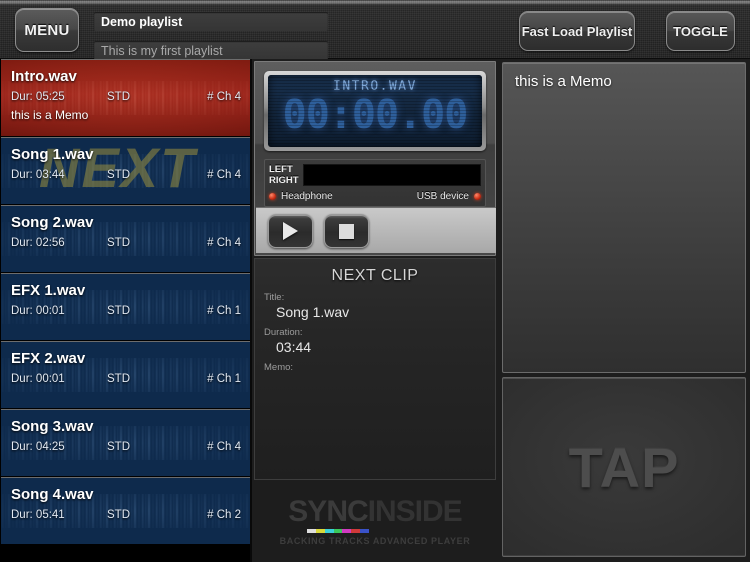  Describe the element at coordinates (279, 367) in the screenshot. I see `next-clip-memo-label: Memo:` at that location.